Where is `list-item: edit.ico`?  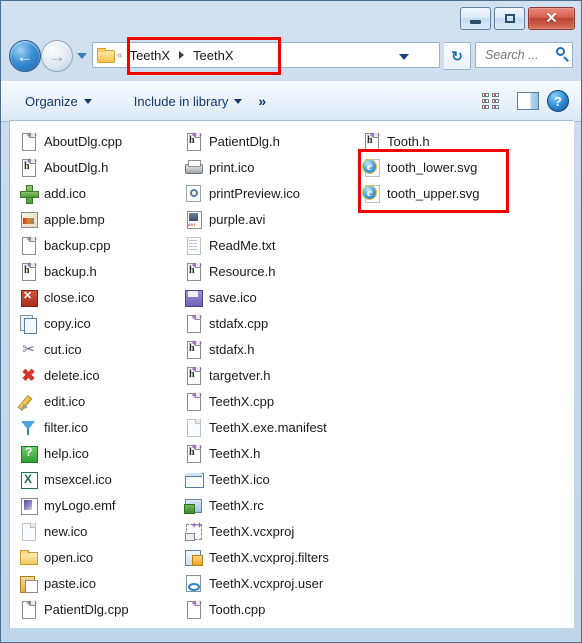
list-item: edit.ico is located at coordinates (101, 401).